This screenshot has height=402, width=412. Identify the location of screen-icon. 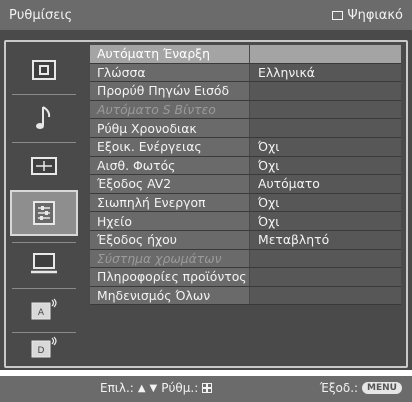
(44, 166).